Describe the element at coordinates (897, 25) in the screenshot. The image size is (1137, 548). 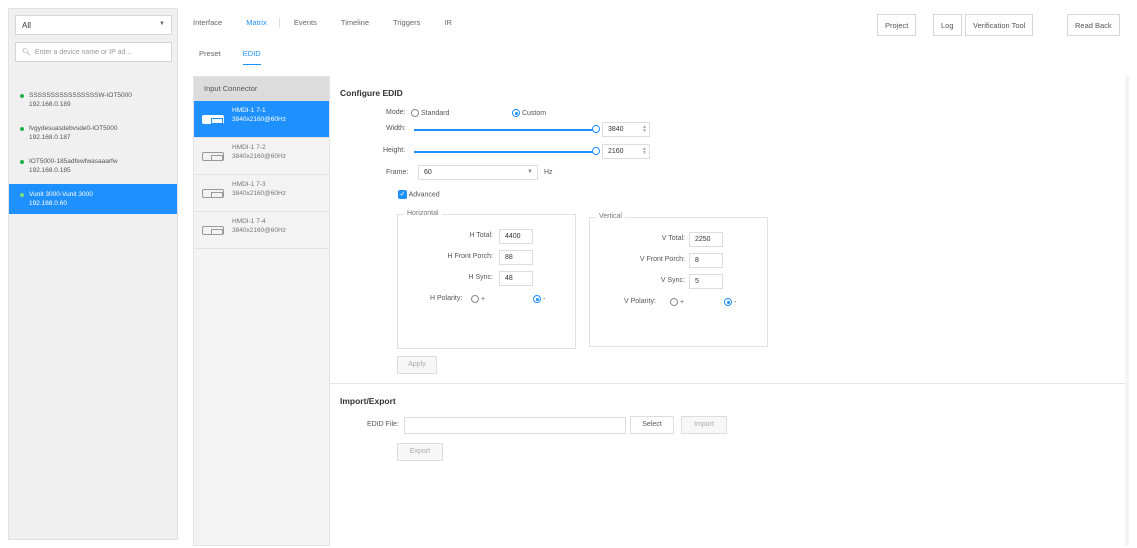
I see `project-button: Project` at that location.